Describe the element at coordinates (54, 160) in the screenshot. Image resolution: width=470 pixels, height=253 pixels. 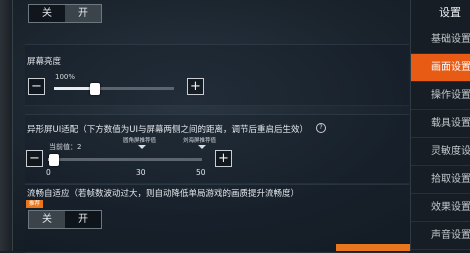
I see `notch-slider-thumb` at that location.